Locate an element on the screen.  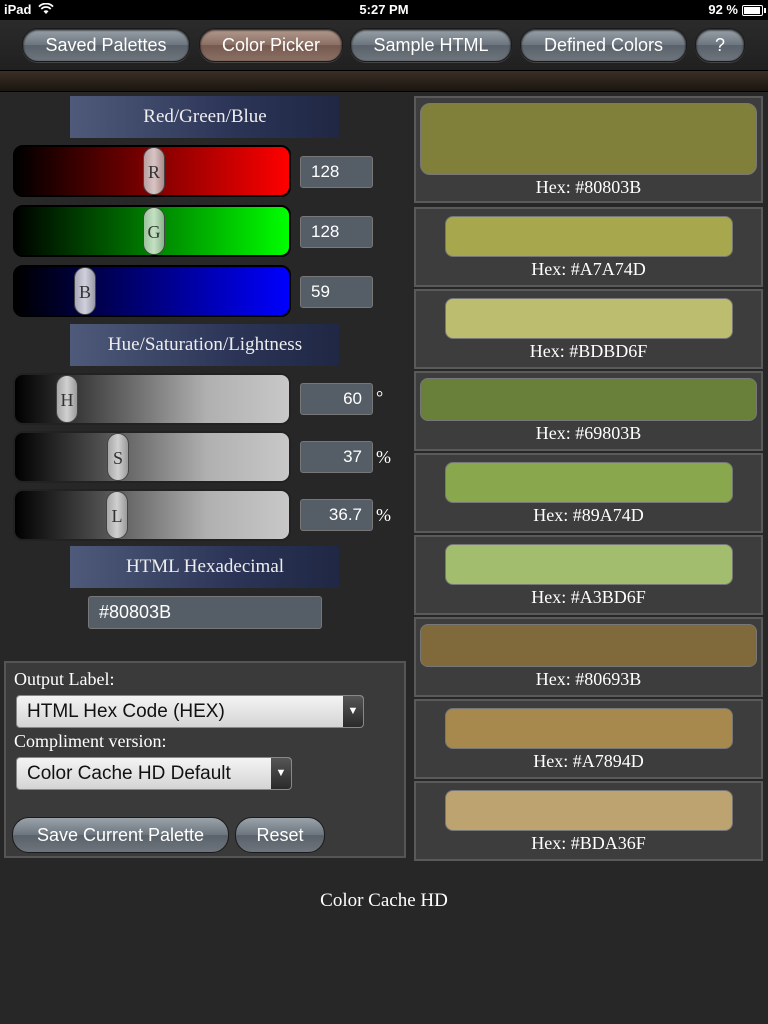
red-value-input: 128 is located at coordinates (336, 172).